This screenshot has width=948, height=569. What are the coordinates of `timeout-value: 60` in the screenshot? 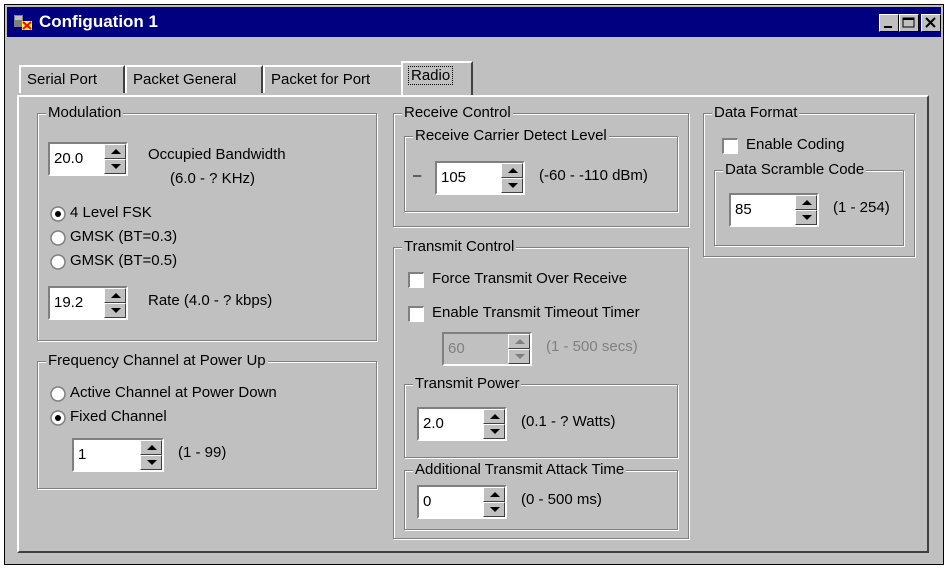 It's located at (456, 348).